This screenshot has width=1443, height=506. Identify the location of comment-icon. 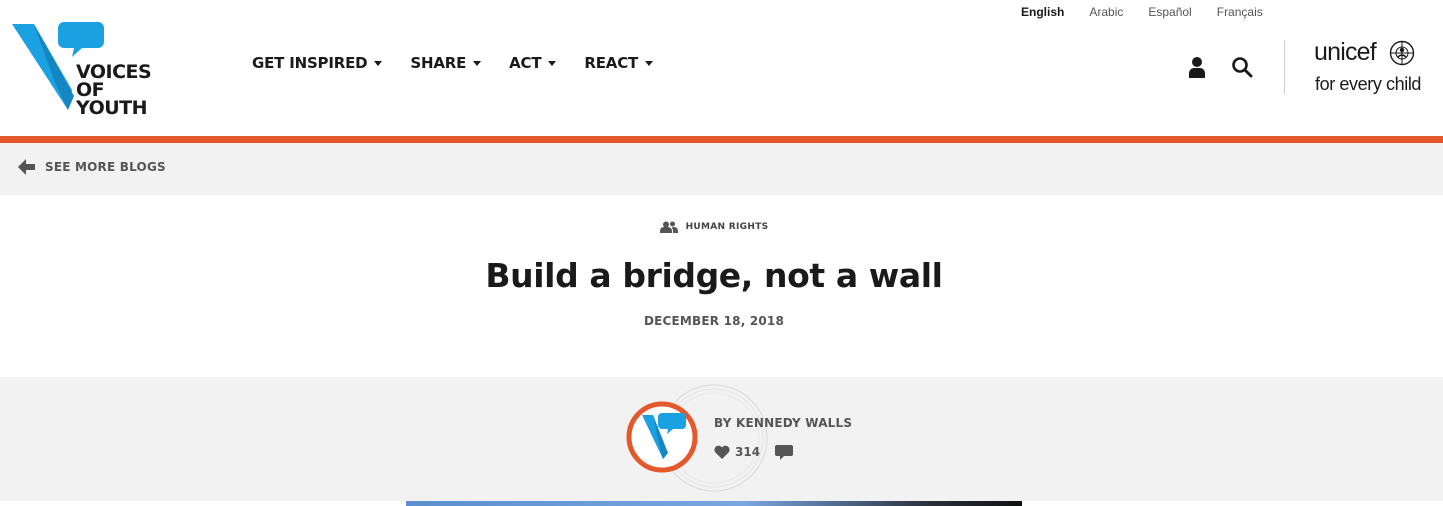
(784, 452).